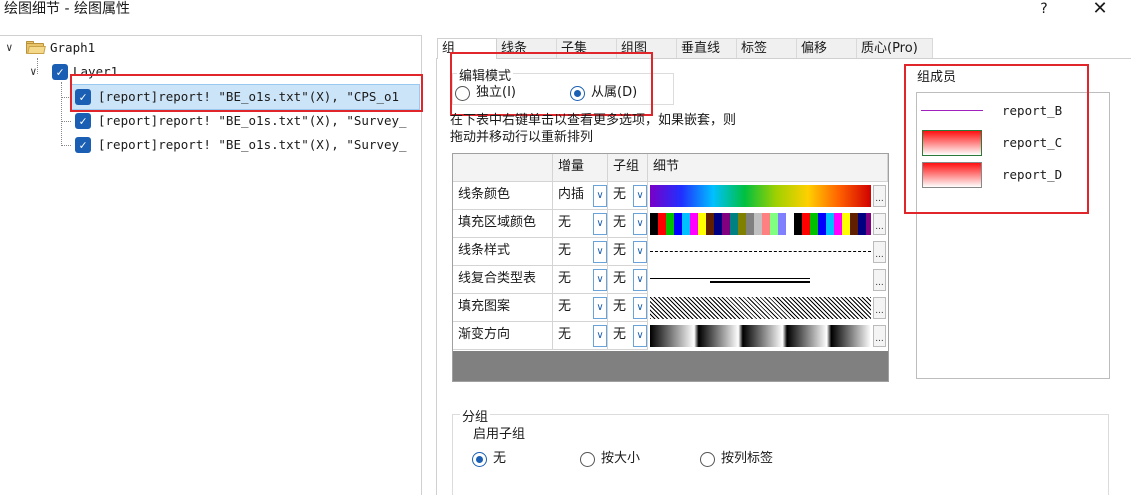  I want to click on grid-row-name: 渐变方向, so click(503, 336).